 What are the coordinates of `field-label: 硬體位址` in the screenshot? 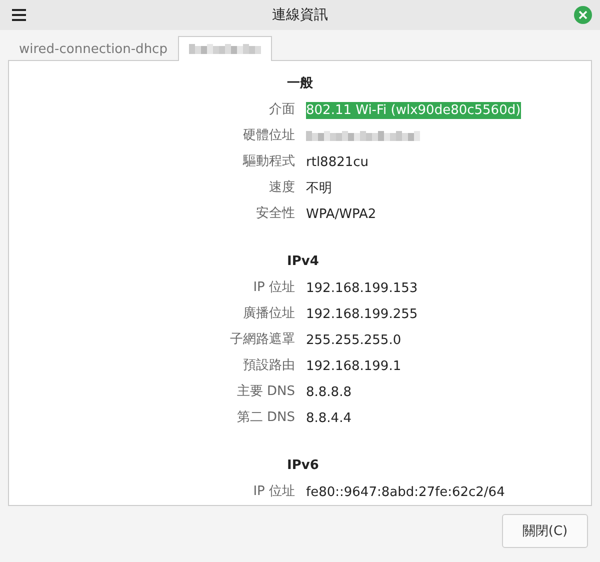 It's located at (269, 136).